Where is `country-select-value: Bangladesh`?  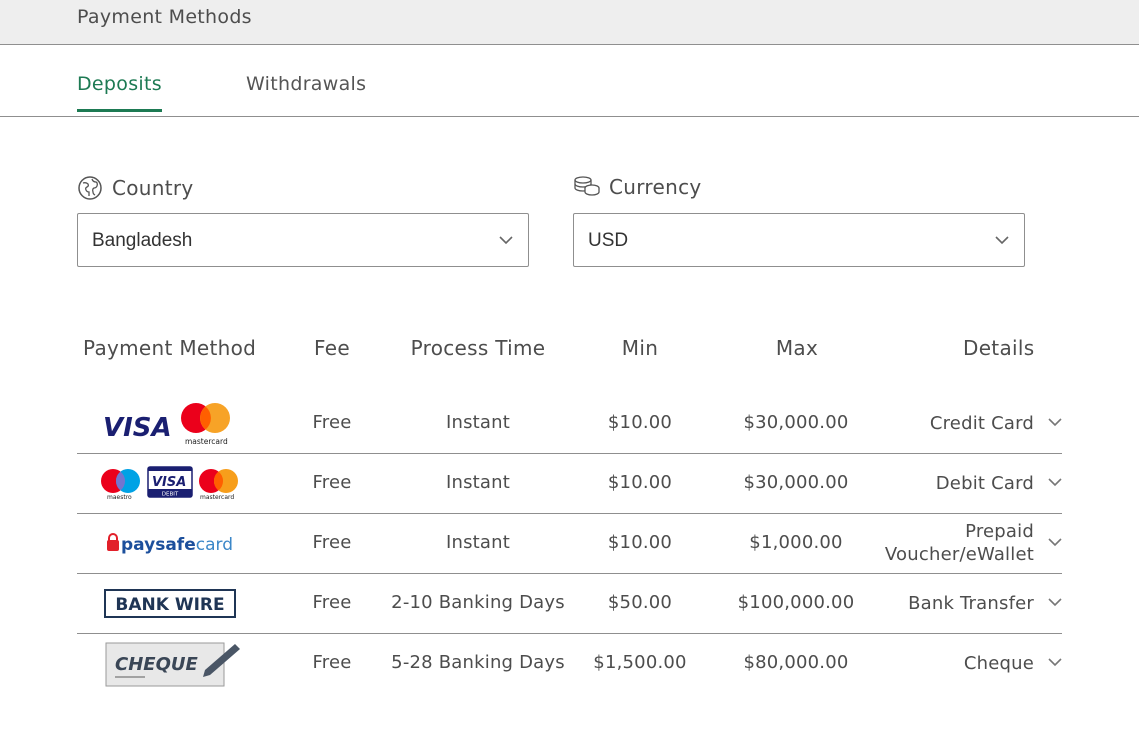
country-select-value: Bangladesh is located at coordinates (142, 240).